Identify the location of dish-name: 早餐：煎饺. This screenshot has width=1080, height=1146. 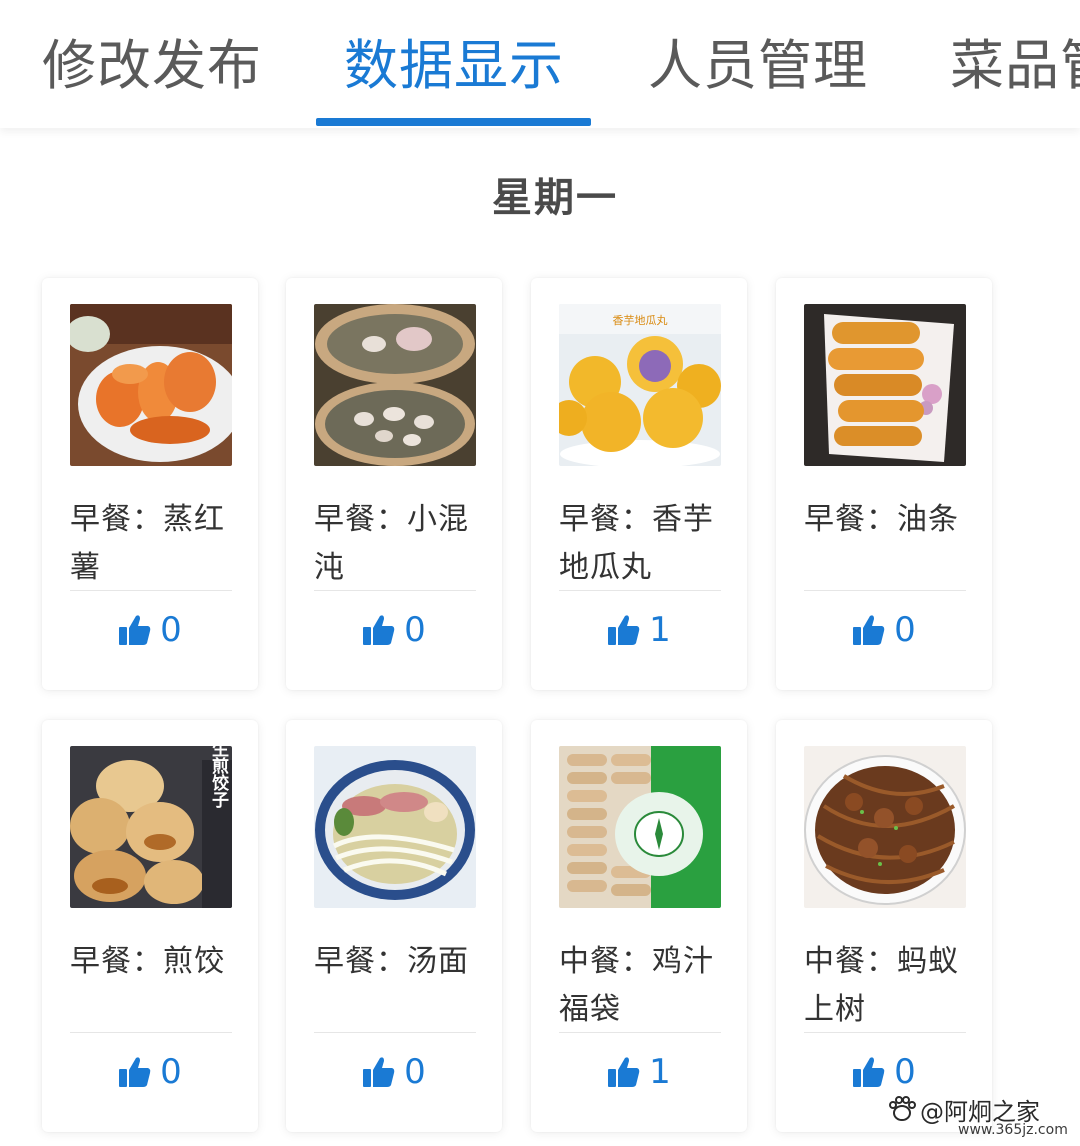
(147, 961).